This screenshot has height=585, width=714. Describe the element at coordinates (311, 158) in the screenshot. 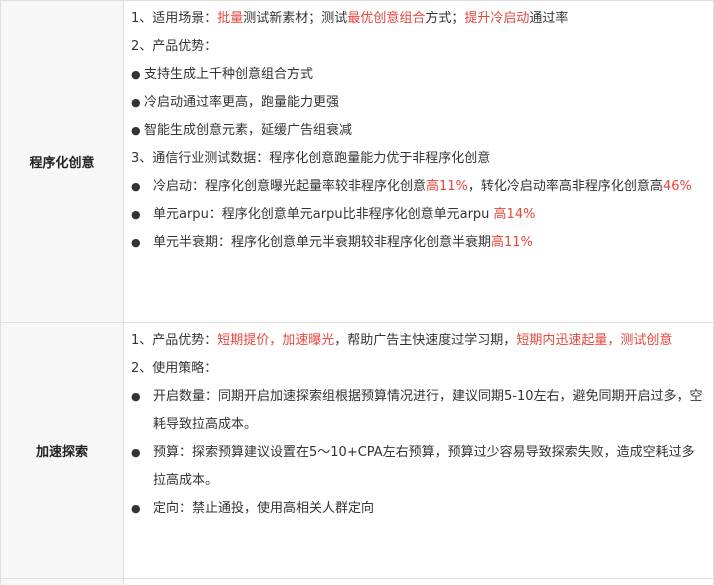

I see `text-segment: 3、通信行业测试数据：程序化创意跑量能力优于非程序化创意` at that location.